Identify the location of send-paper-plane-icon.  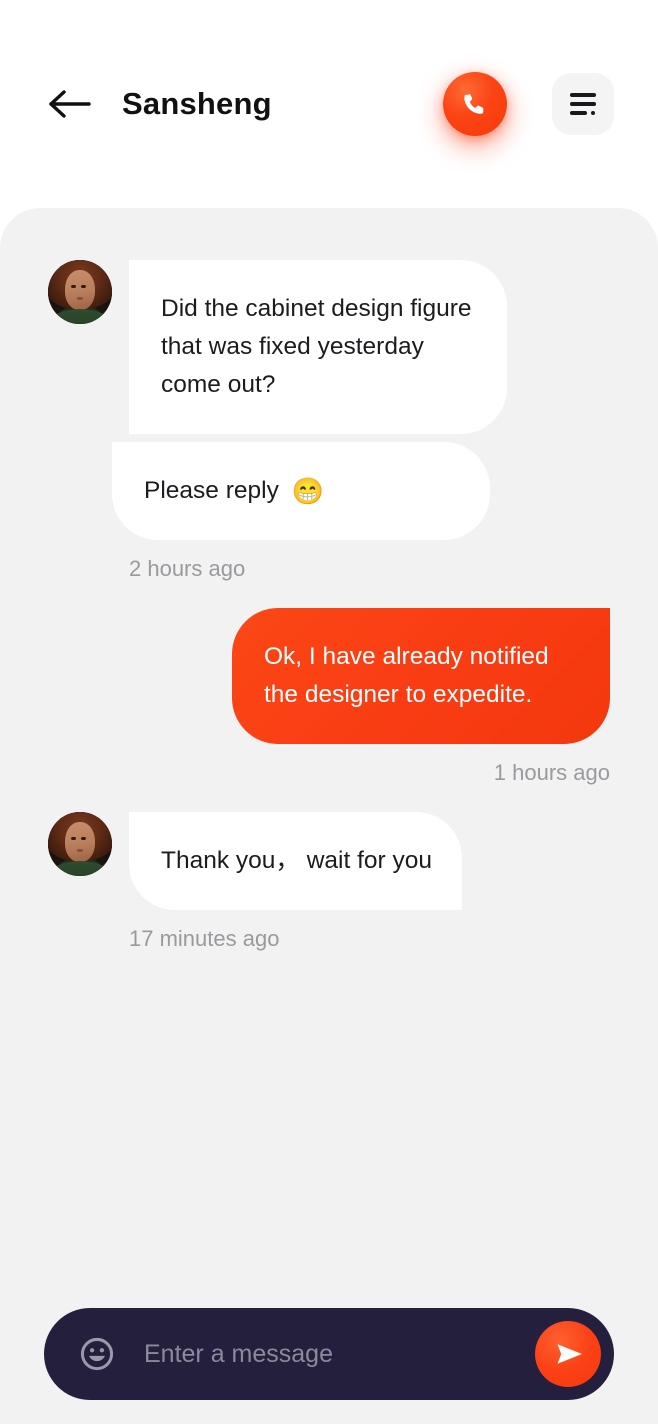
(568, 1354).